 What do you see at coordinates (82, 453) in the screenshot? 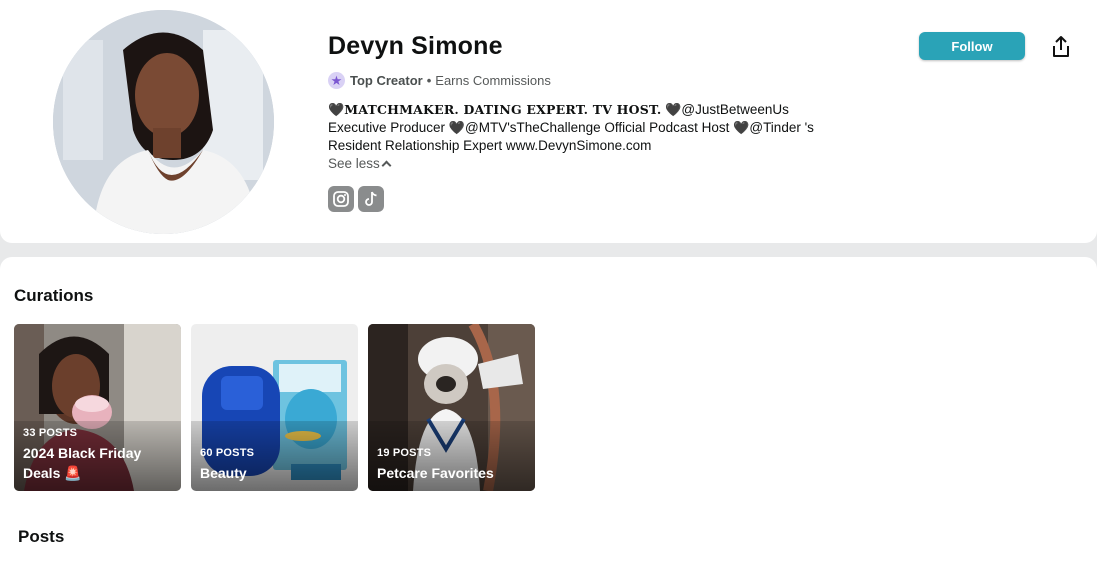
I see `tile-name: 2024 Black Friday` at bounding box center [82, 453].